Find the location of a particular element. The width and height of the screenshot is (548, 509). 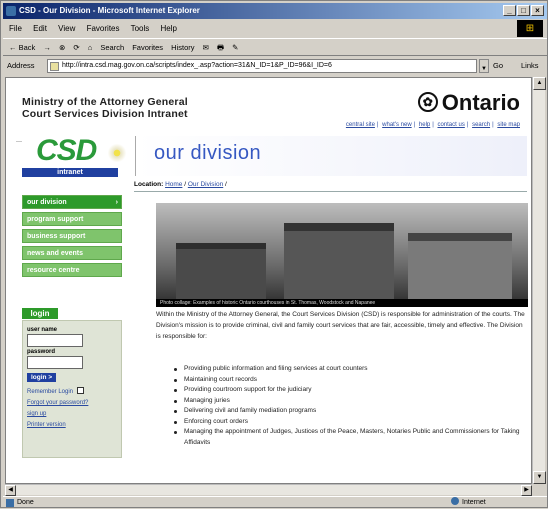

links-button: Links is located at coordinates (530, 66).